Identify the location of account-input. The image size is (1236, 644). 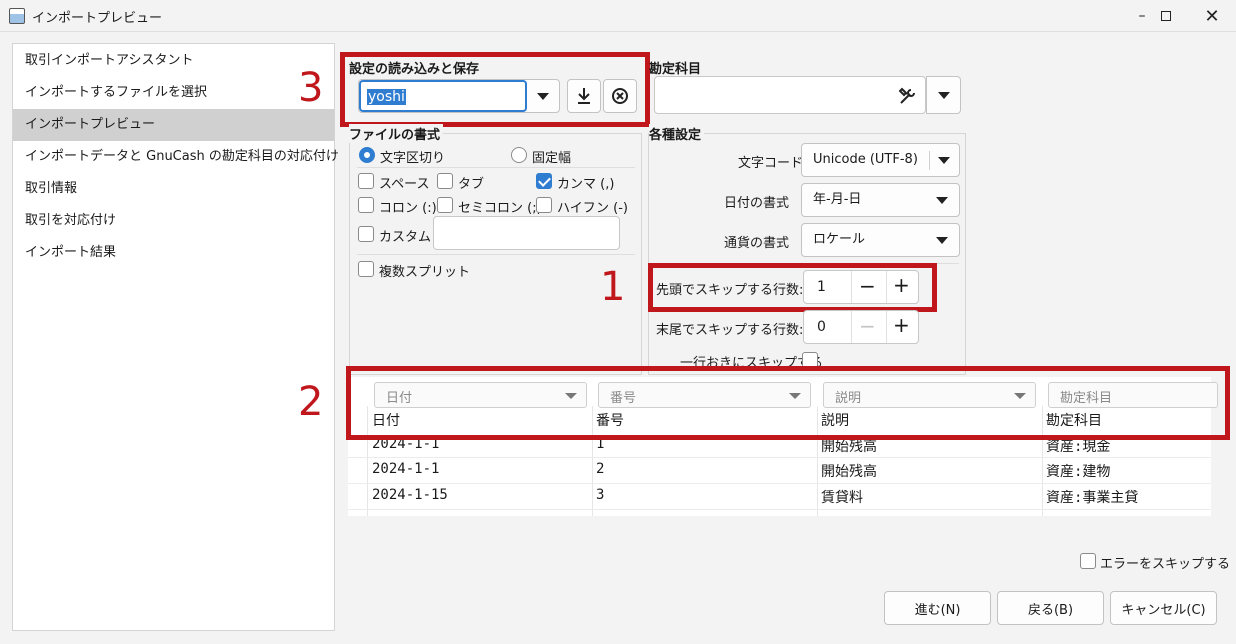
(790, 95).